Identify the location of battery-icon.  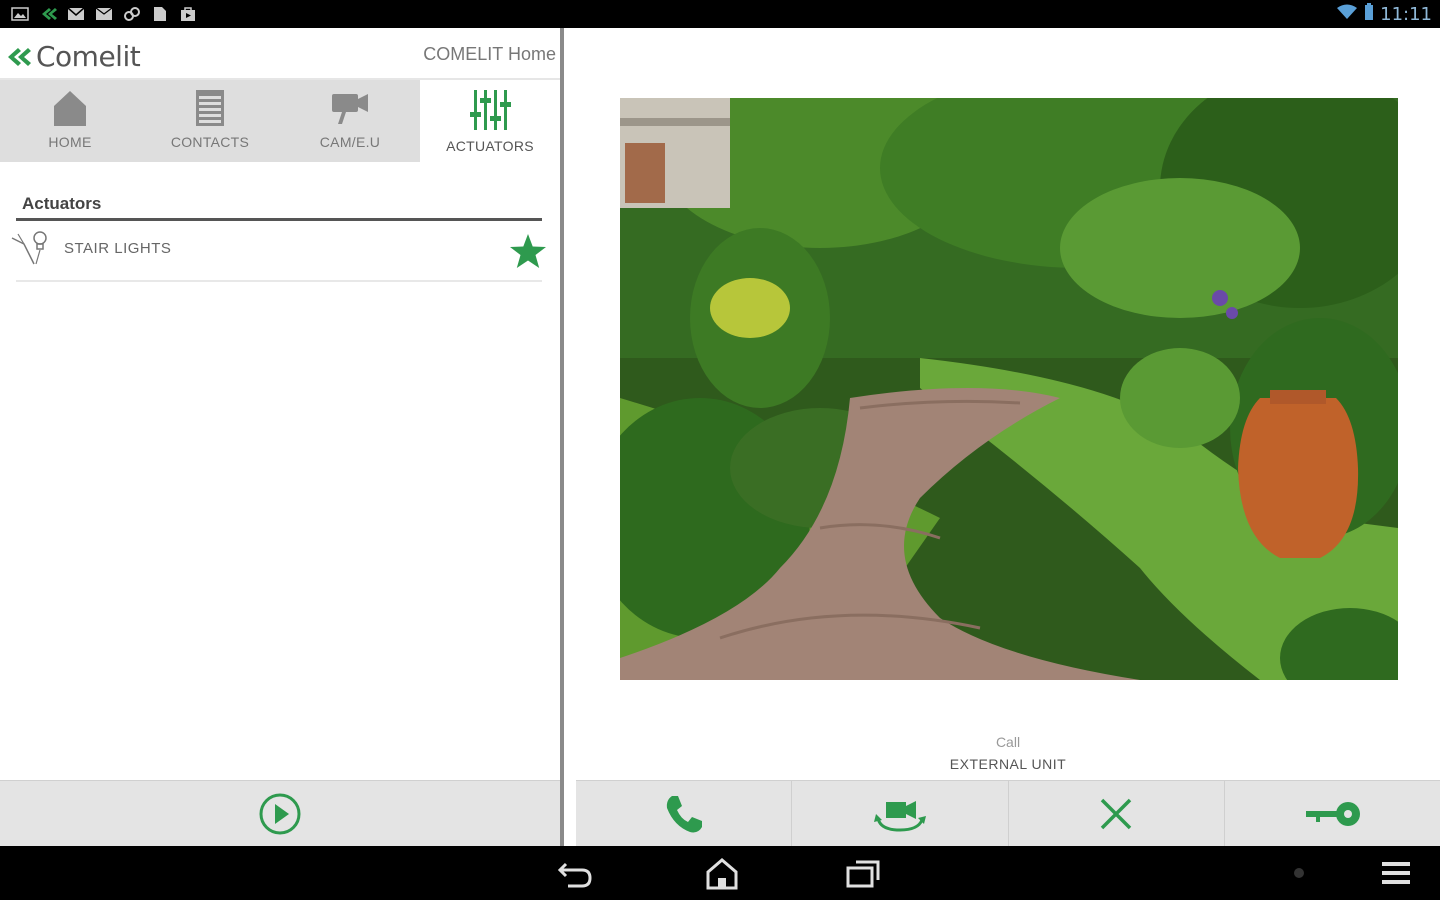
(1369, 14).